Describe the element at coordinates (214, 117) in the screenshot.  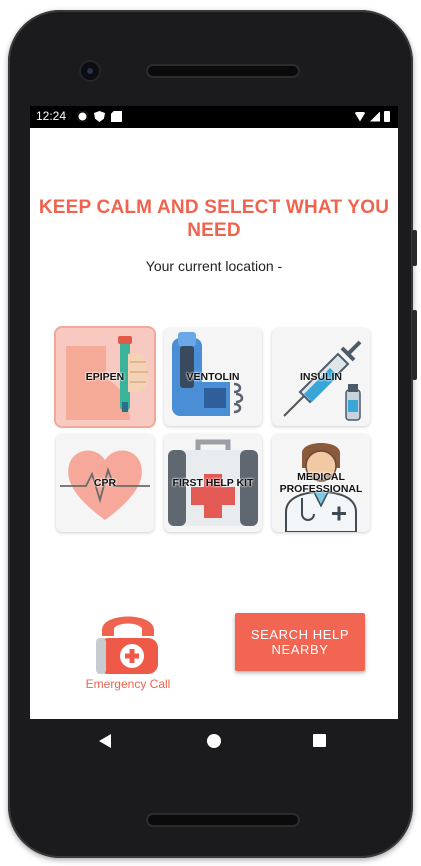
I see `status-bar: 12:24` at that location.